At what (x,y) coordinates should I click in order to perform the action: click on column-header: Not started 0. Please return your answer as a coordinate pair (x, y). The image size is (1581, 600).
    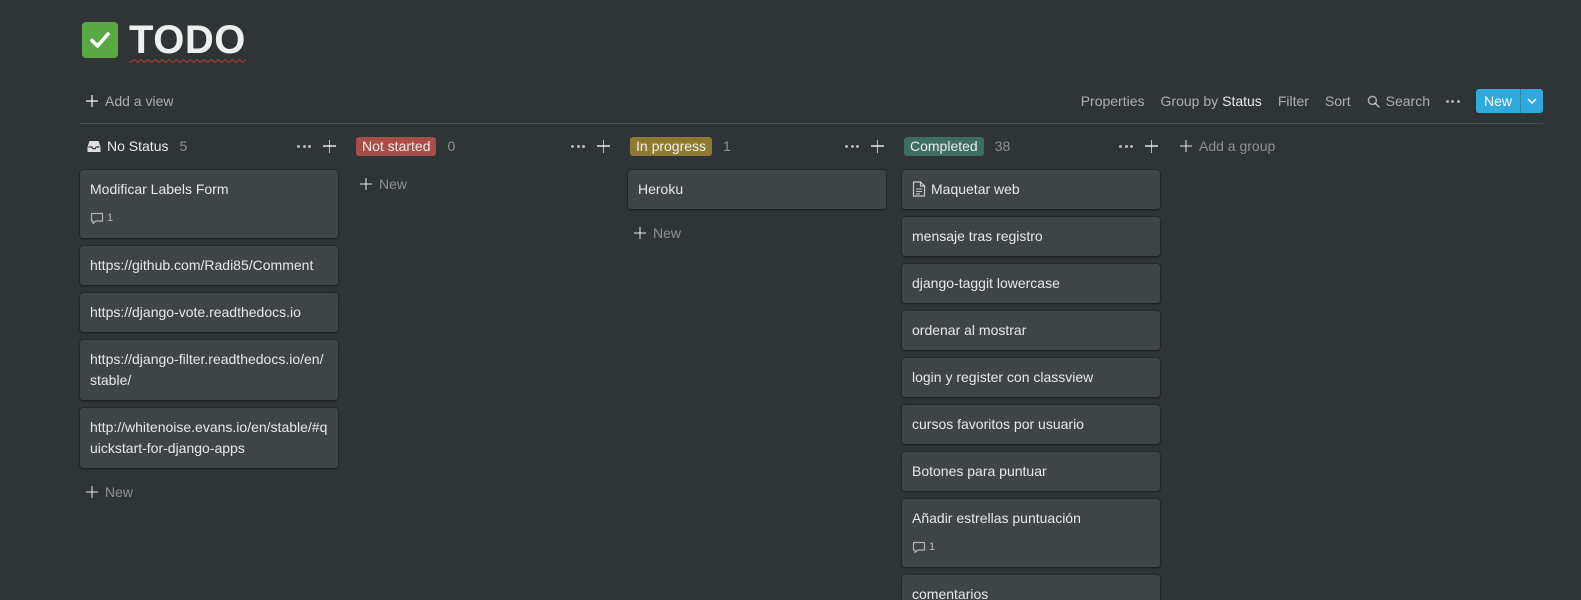
    Looking at the image, I should click on (483, 146).